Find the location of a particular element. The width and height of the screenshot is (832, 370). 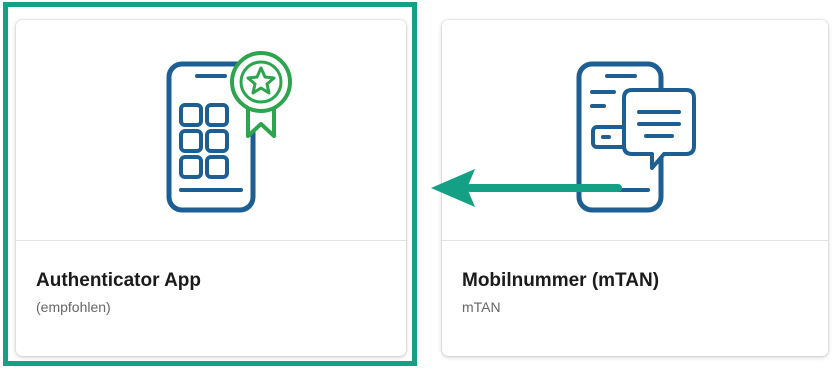

option-title: Mobilnummer (mTAN) is located at coordinates (561, 280).